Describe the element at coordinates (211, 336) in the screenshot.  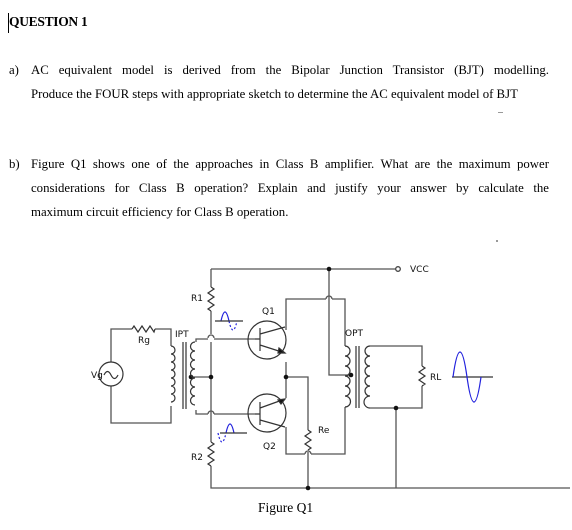
I see `wire-crossover` at that location.